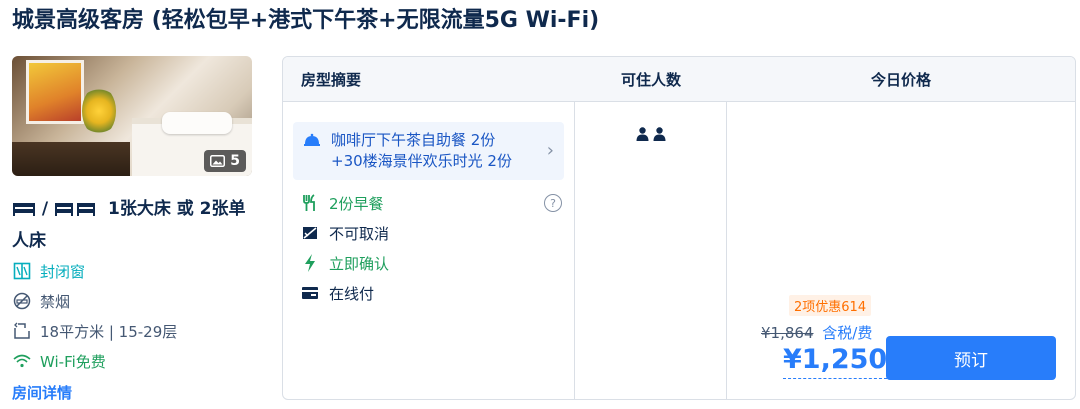 The image size is (1080, 409). What do you see at coordinates (413, 140) in the screenshot?
I see `promo-line-1: 咖啡厅下午茶自助餐 2份` at bounding box center [413, 140].